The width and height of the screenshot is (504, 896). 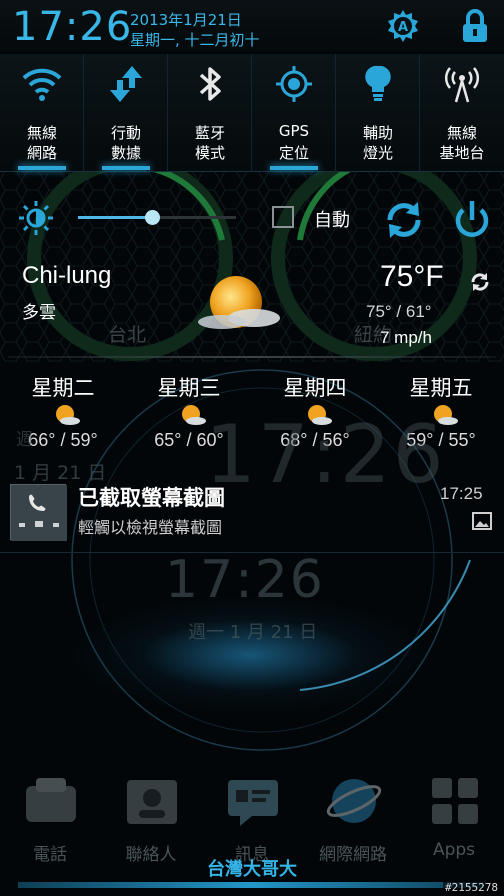 I want to click on app-dock: 電話 聯絡人 訊息 網際網路 Apps, so click(x=252, y=818).